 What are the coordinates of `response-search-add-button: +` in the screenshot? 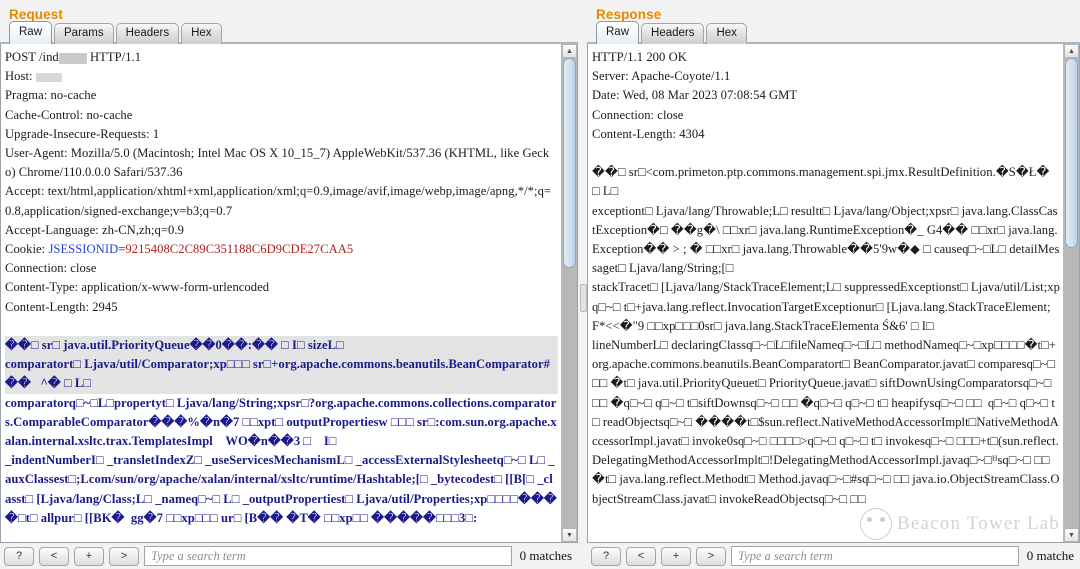 It's located at (676, 556).